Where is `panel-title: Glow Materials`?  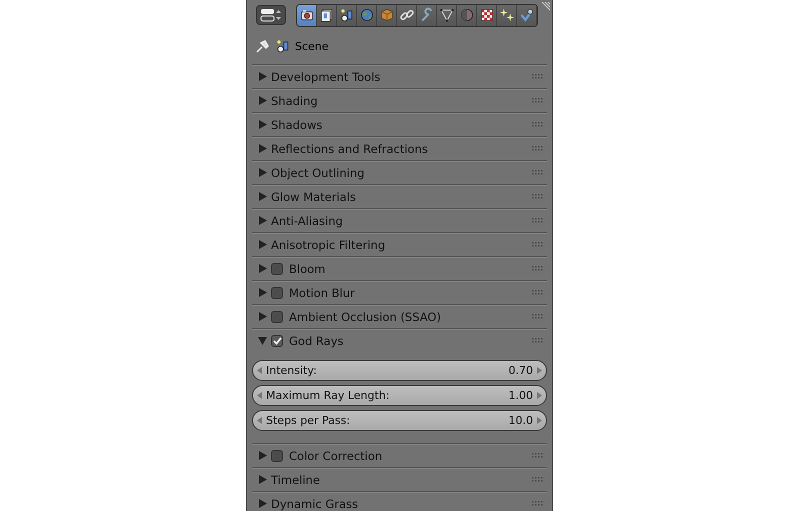 panel-title: Glow Materials is located at coordinates (314, 197).